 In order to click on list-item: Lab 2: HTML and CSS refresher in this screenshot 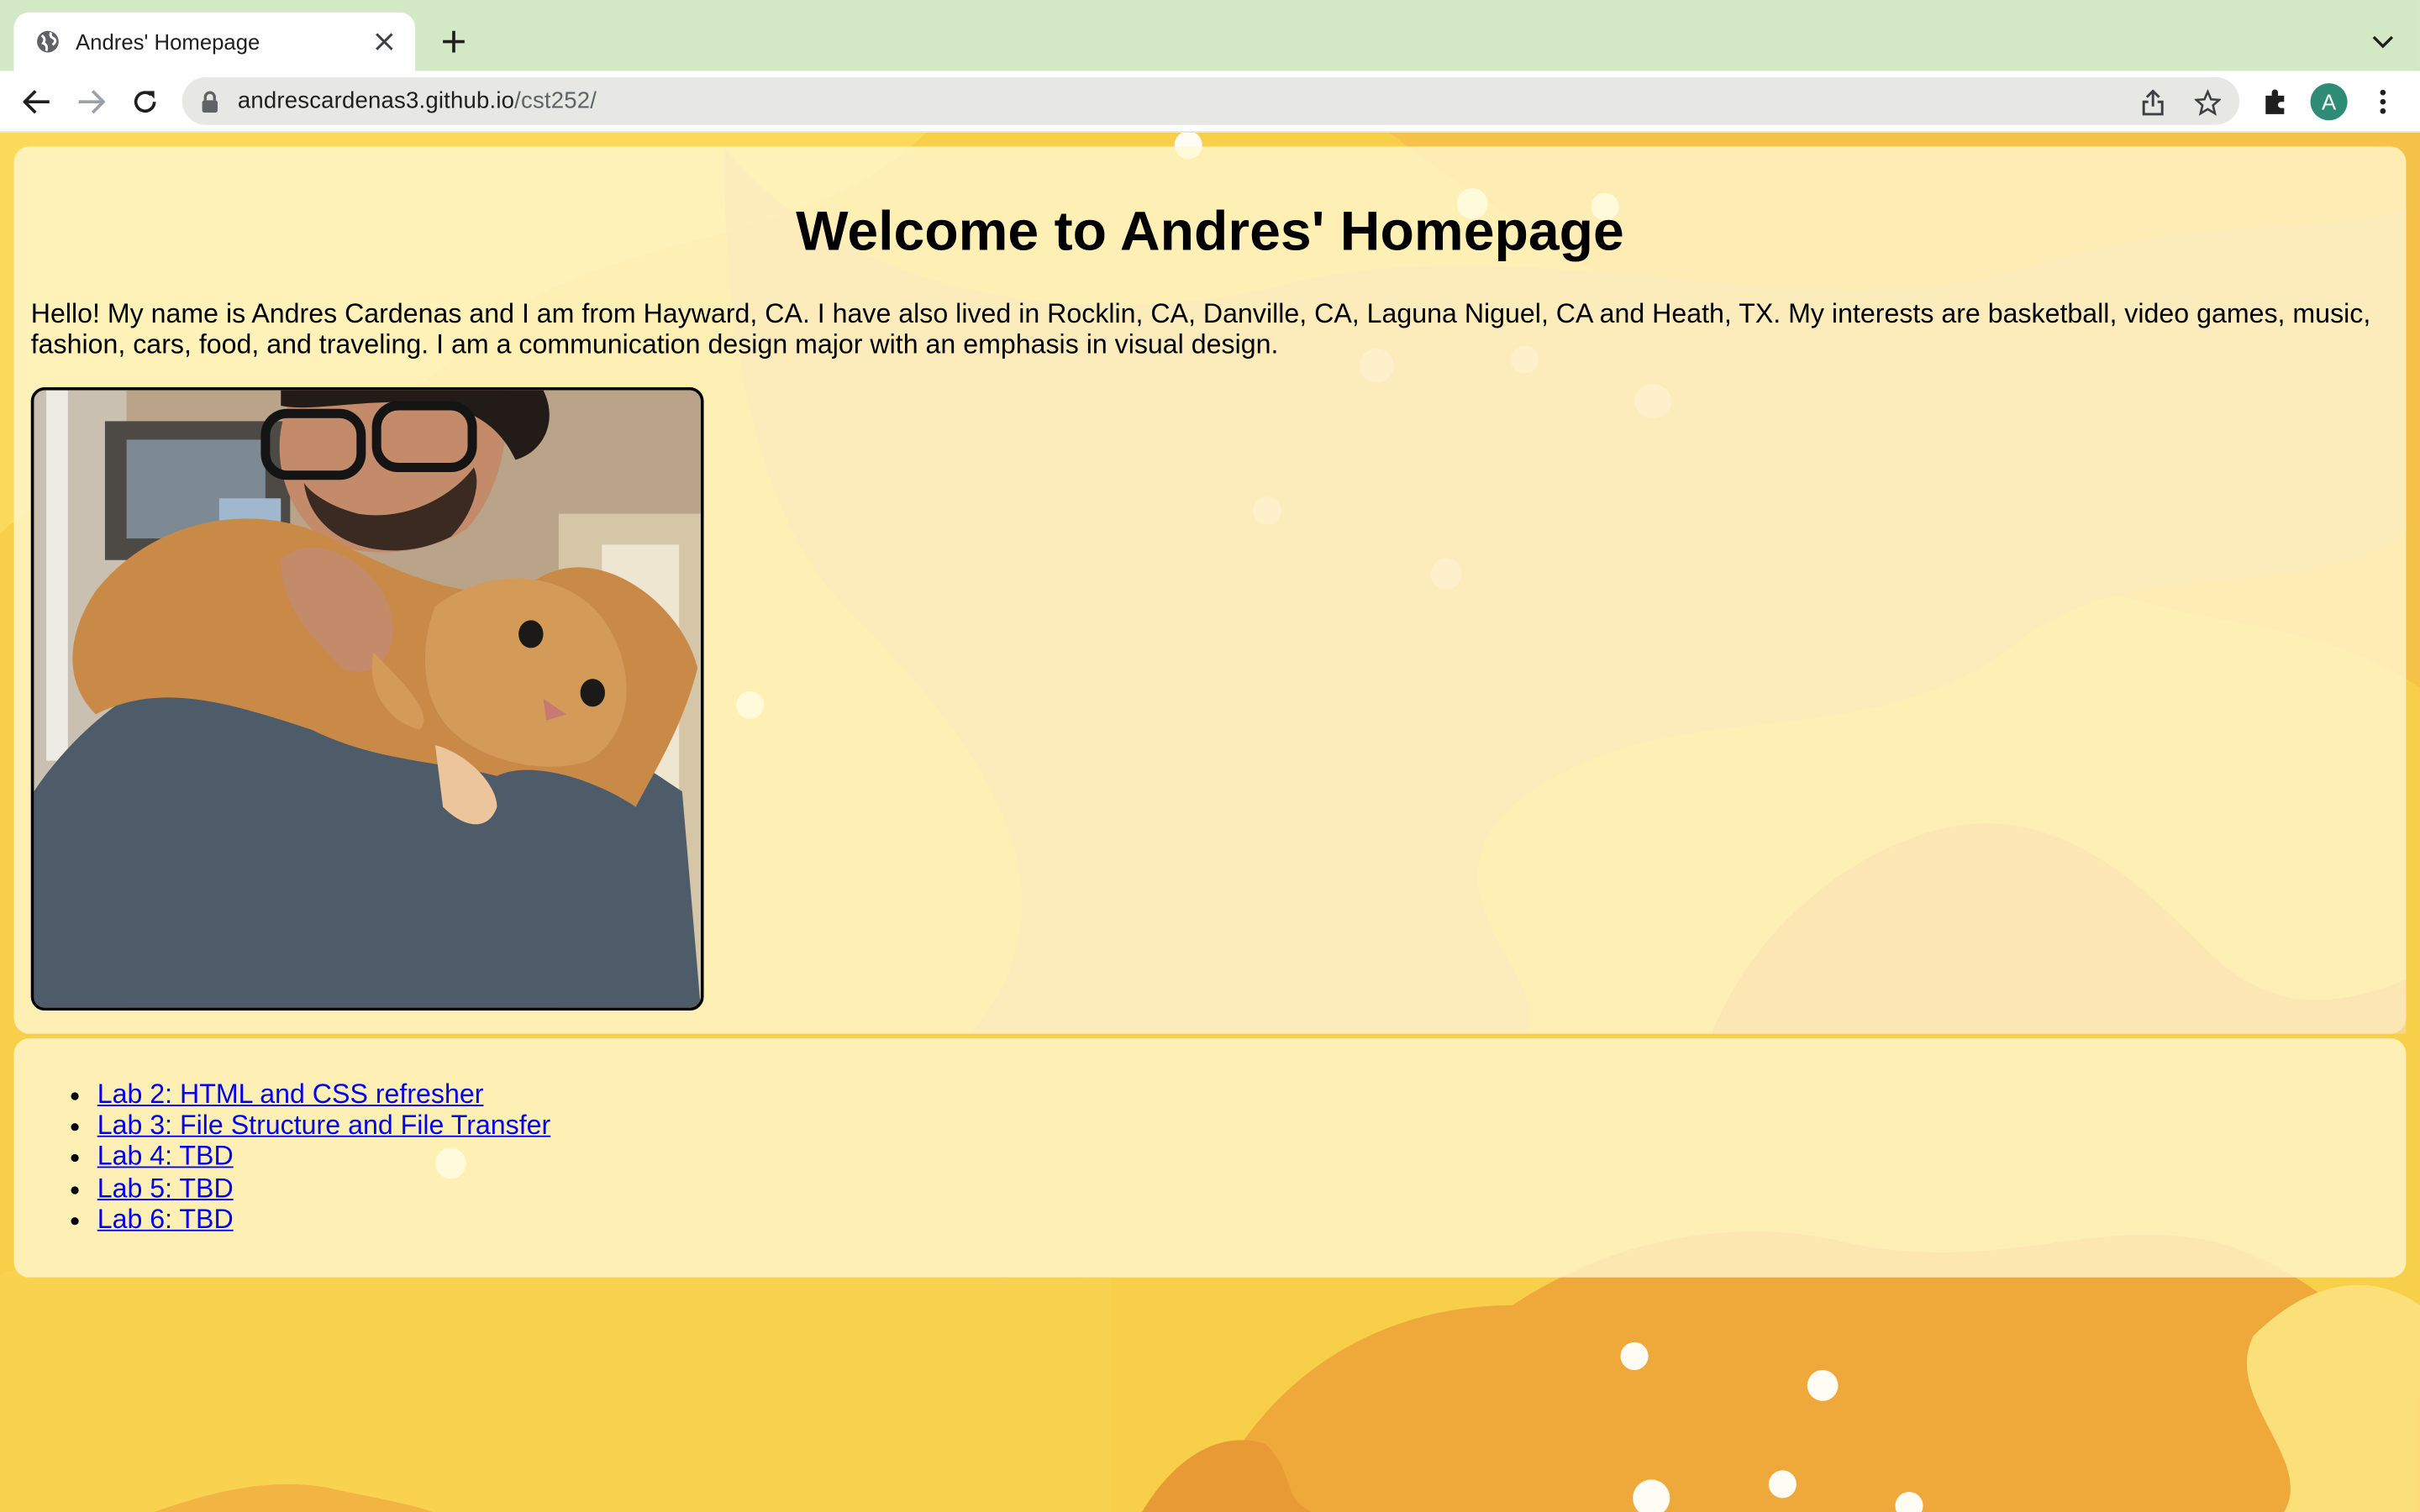, I will do `click(324, 1094)`.